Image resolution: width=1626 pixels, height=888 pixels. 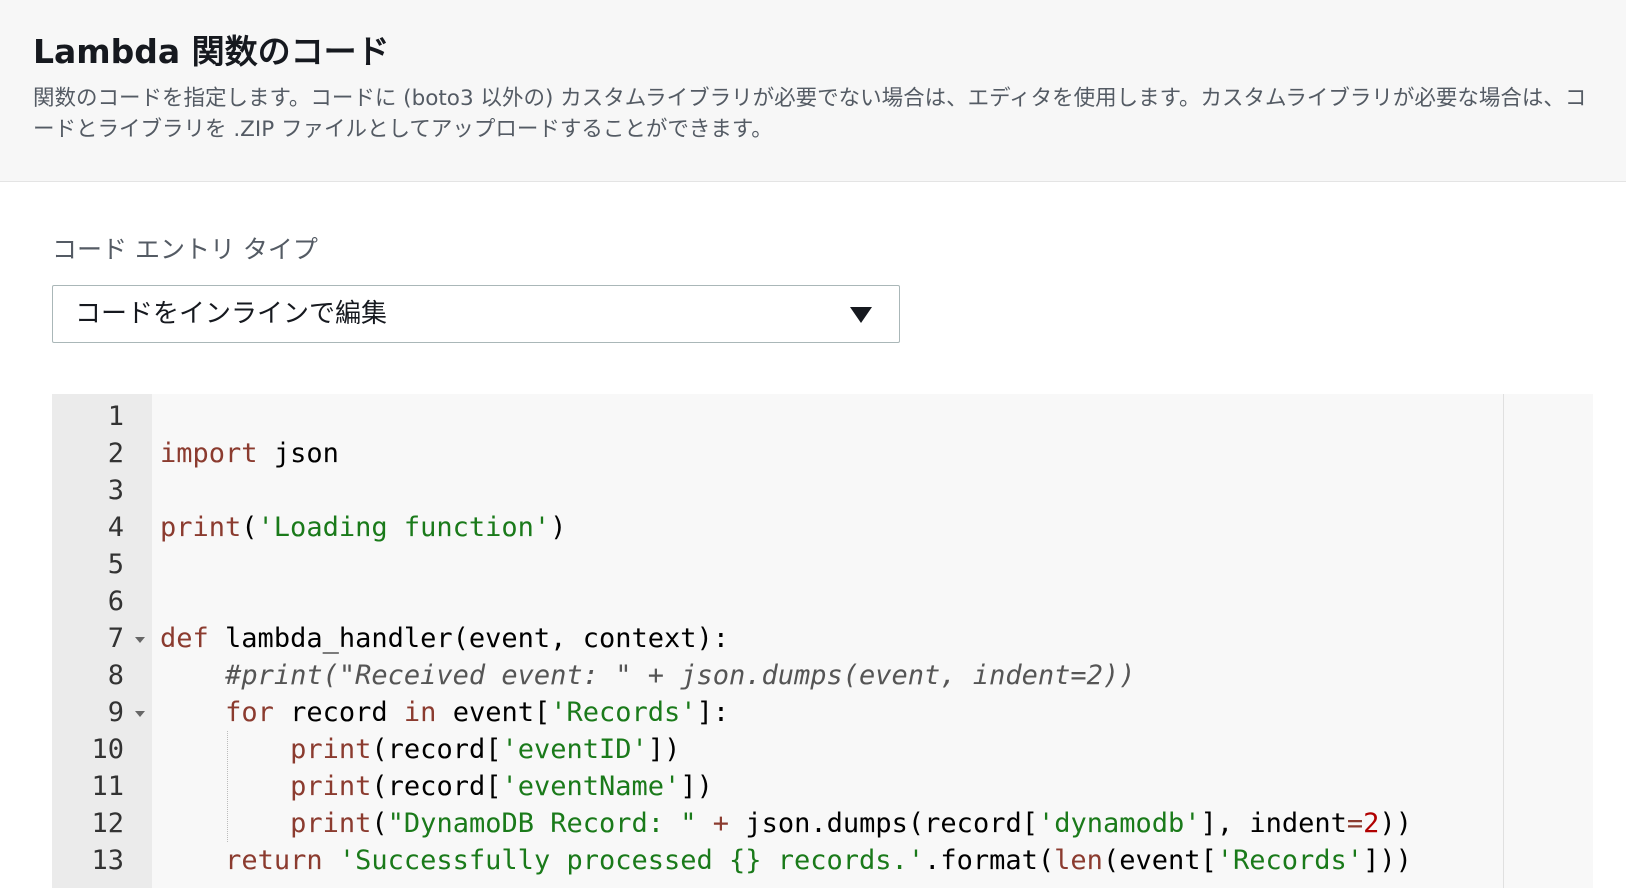 I want to click on code-line: print(record['eventID']), so click(x=485, y=749).